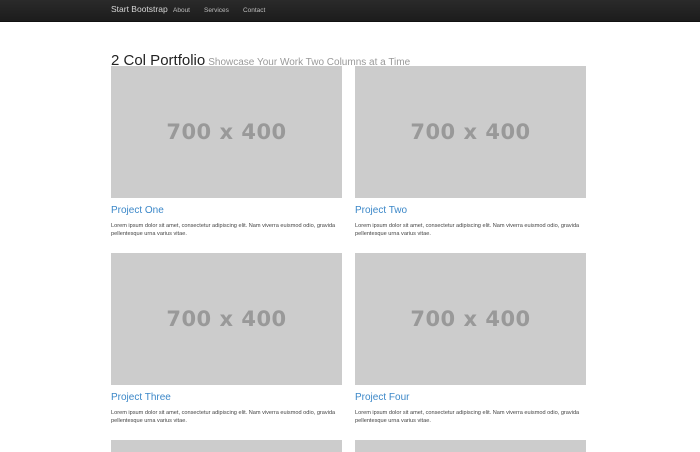 This screenshot has width=700, height=452. I want to click on nav-link-services: Services, so click(216, 10).